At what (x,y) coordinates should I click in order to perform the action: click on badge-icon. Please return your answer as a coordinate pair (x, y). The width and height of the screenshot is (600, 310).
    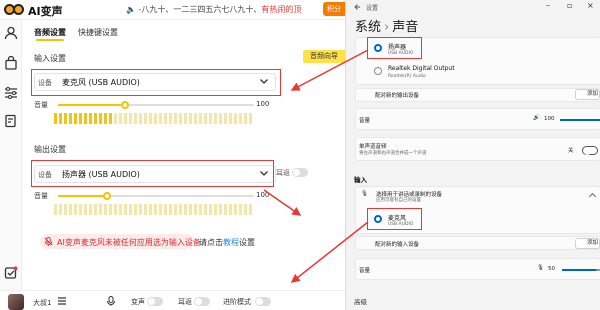
    Looking at the image, I should click on (11, 273).